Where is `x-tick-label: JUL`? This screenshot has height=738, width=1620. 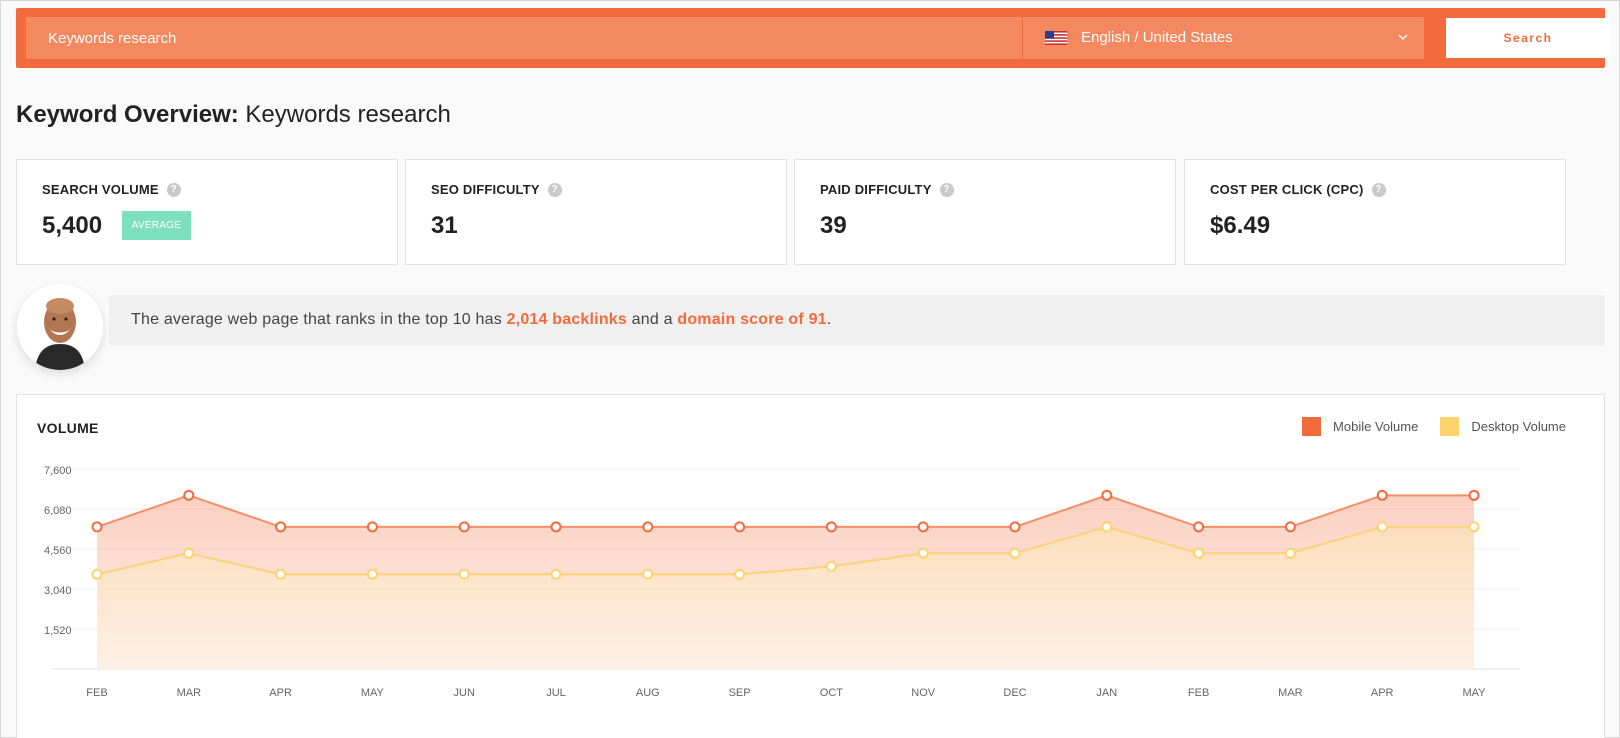 x-tick-label: JUL is located at coordinates (556, 693).